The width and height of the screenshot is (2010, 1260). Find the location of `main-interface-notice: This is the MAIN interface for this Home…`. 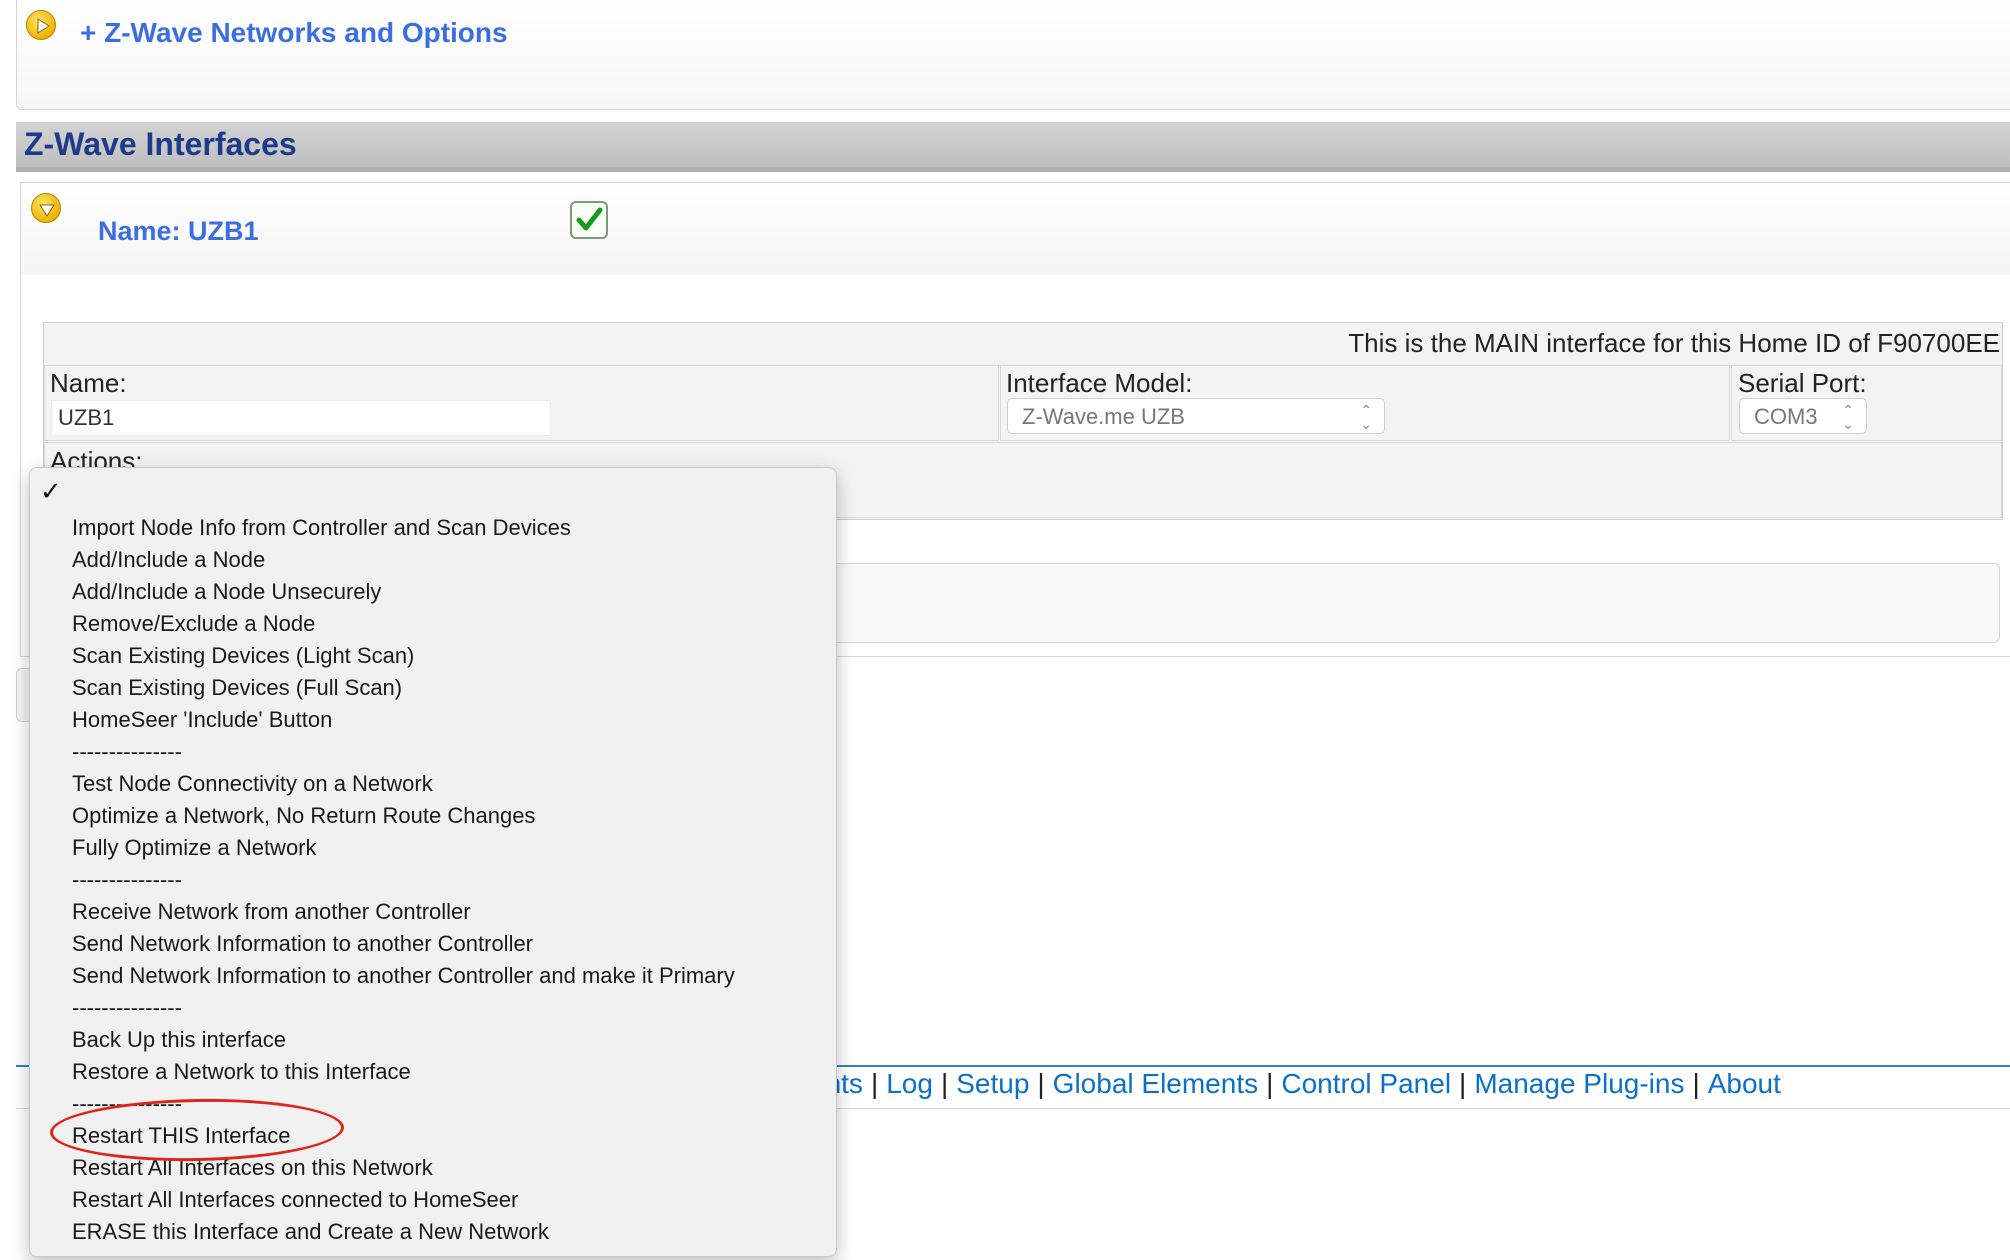

main-interface-notice: This is the MAIN interface for this Home… is located at coordinates (1674, 343).